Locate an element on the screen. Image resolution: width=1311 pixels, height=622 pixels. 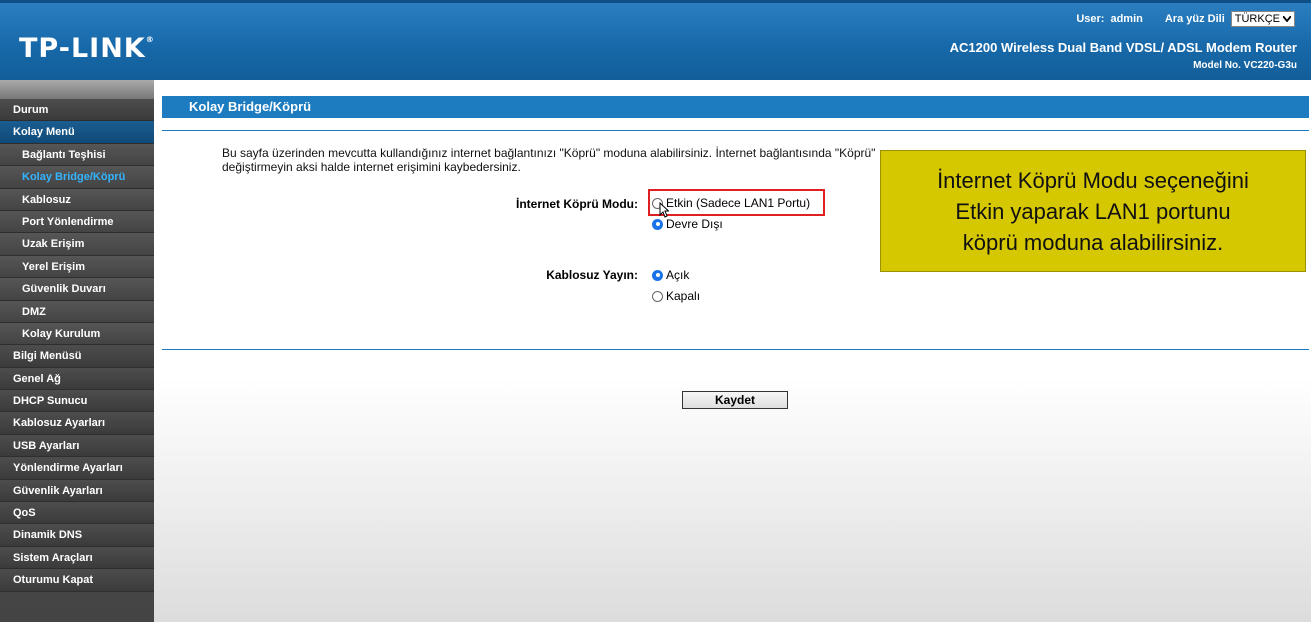
wireless-on-radio is located at coordinates (657, 275).